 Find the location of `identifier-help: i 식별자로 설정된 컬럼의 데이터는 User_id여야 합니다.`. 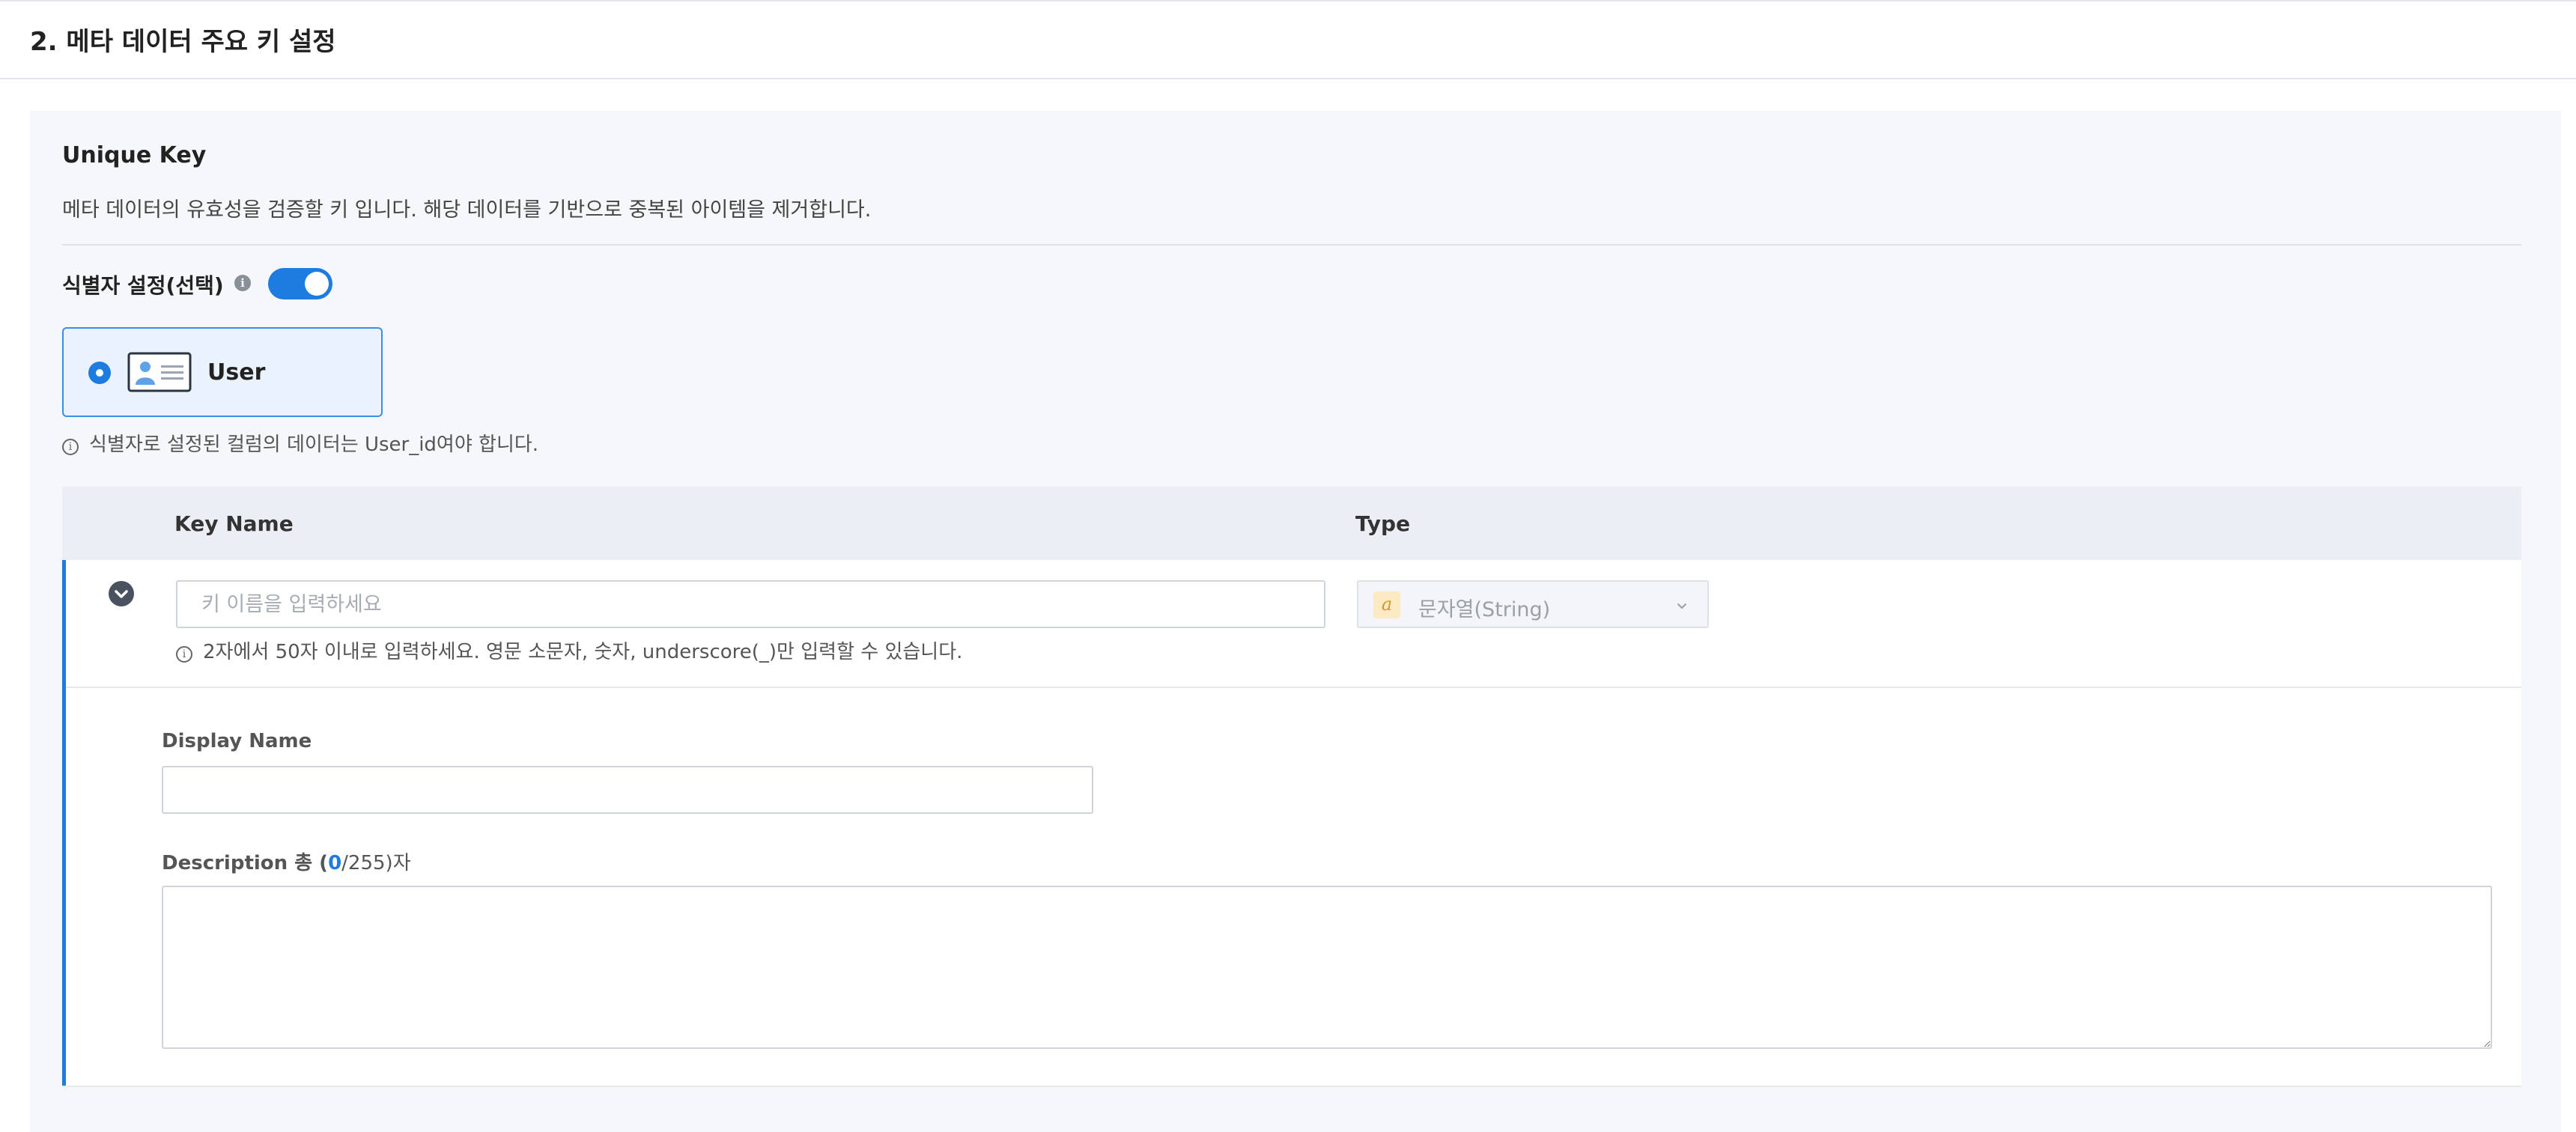

identifier-help: i 식별자로 설정된 컬럼의 데이터는 User_id여야 합니다. is located at coordinates (300, 443).